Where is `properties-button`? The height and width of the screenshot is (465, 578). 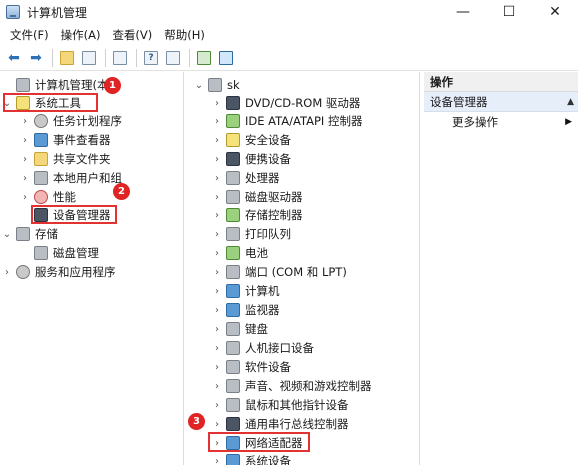
properties-button is located at coordinates (120, 58).